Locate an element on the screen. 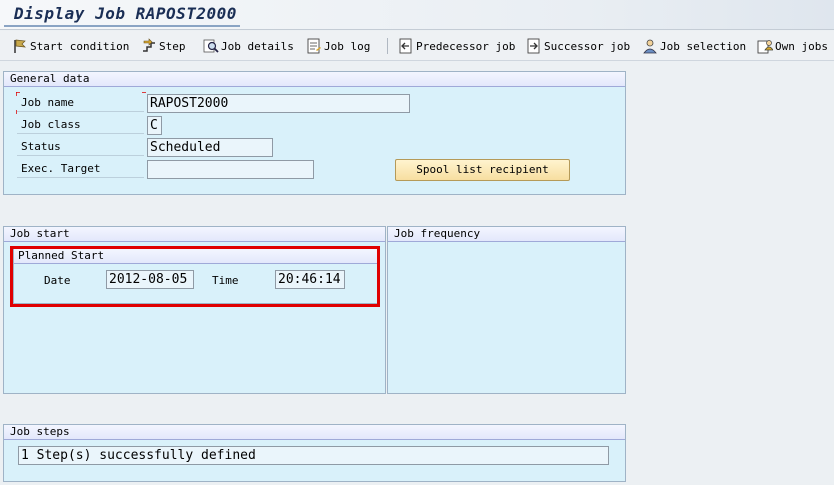 The height and width of the screenshot is (485, 834). window-title: Display Job RAPOST2000 is located at coordinates (125, 13).